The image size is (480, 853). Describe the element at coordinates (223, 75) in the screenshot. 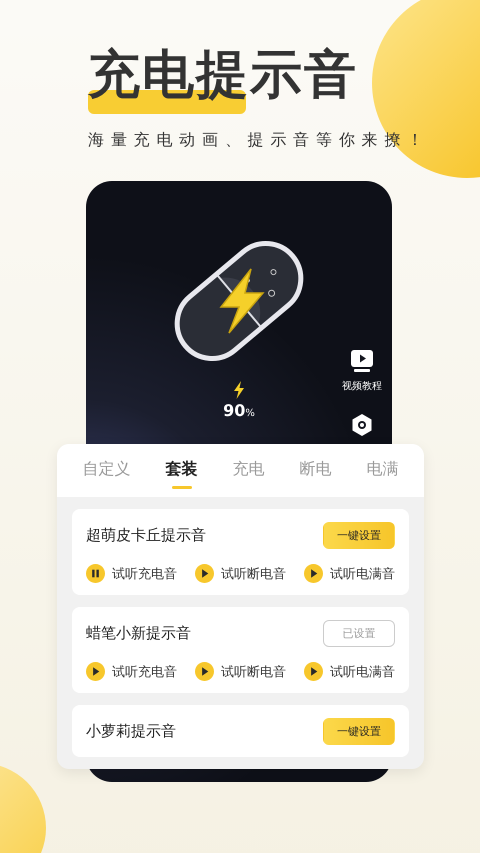

I see `headline: 充电提示音` at that location.